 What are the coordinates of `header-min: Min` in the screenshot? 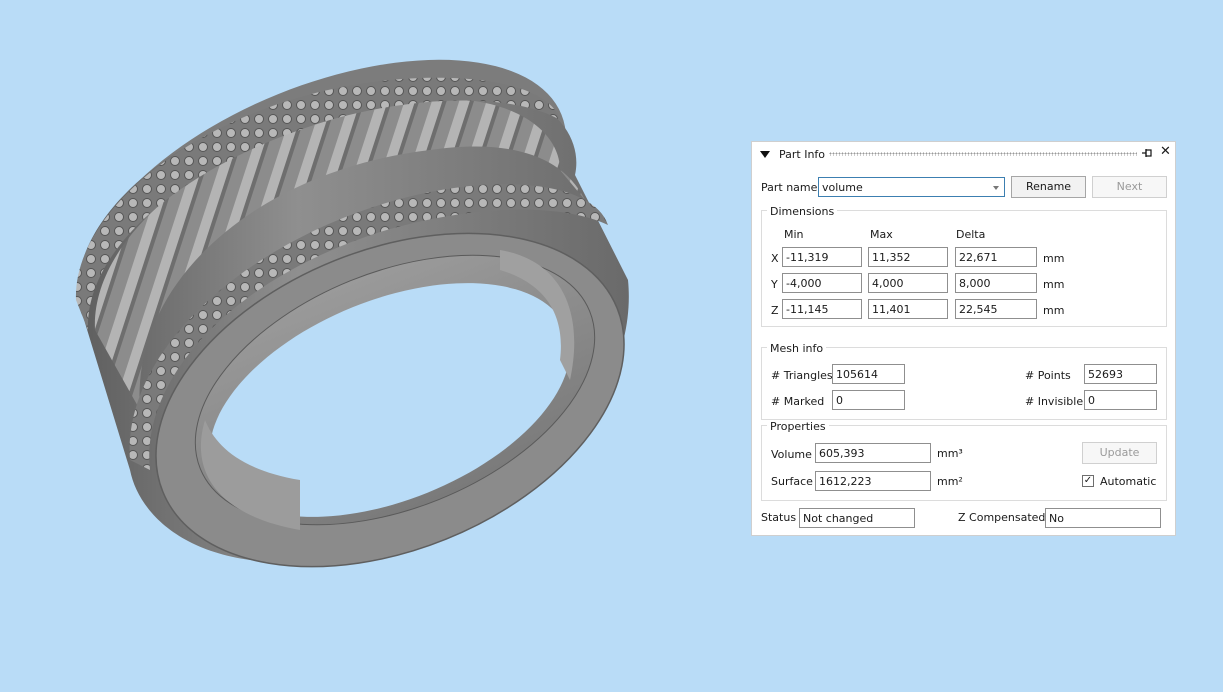 It's located at (794, 234).